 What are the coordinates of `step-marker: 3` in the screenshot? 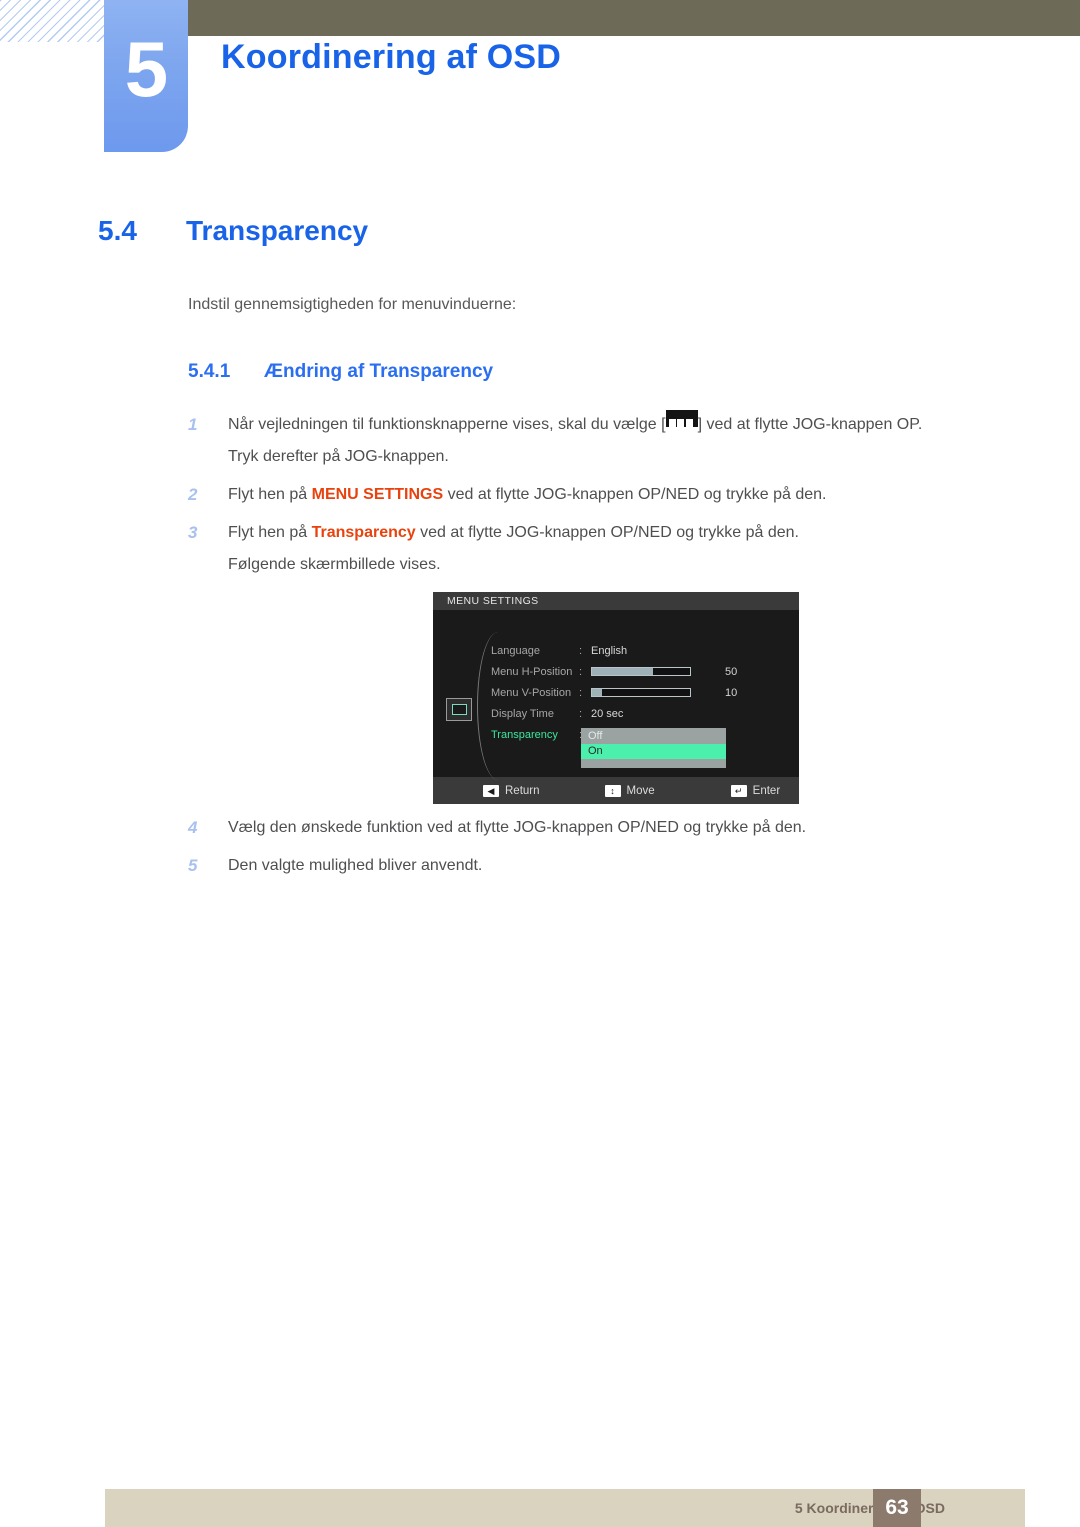 It's located at (193, 532).